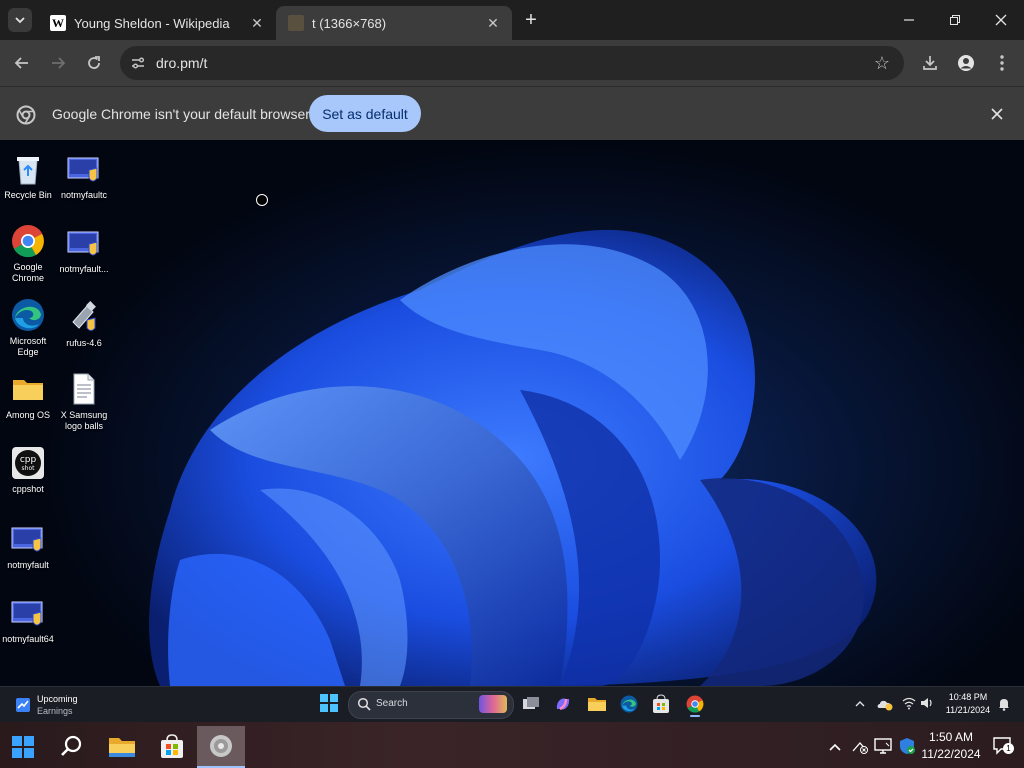 The height and width of the screenshot is (768, 1024). What do you see at coordinates (152, 23) in the screenshot?
I see `tab-title: Young Sheldon - Wikipedia` at bounding box center [152, 23].